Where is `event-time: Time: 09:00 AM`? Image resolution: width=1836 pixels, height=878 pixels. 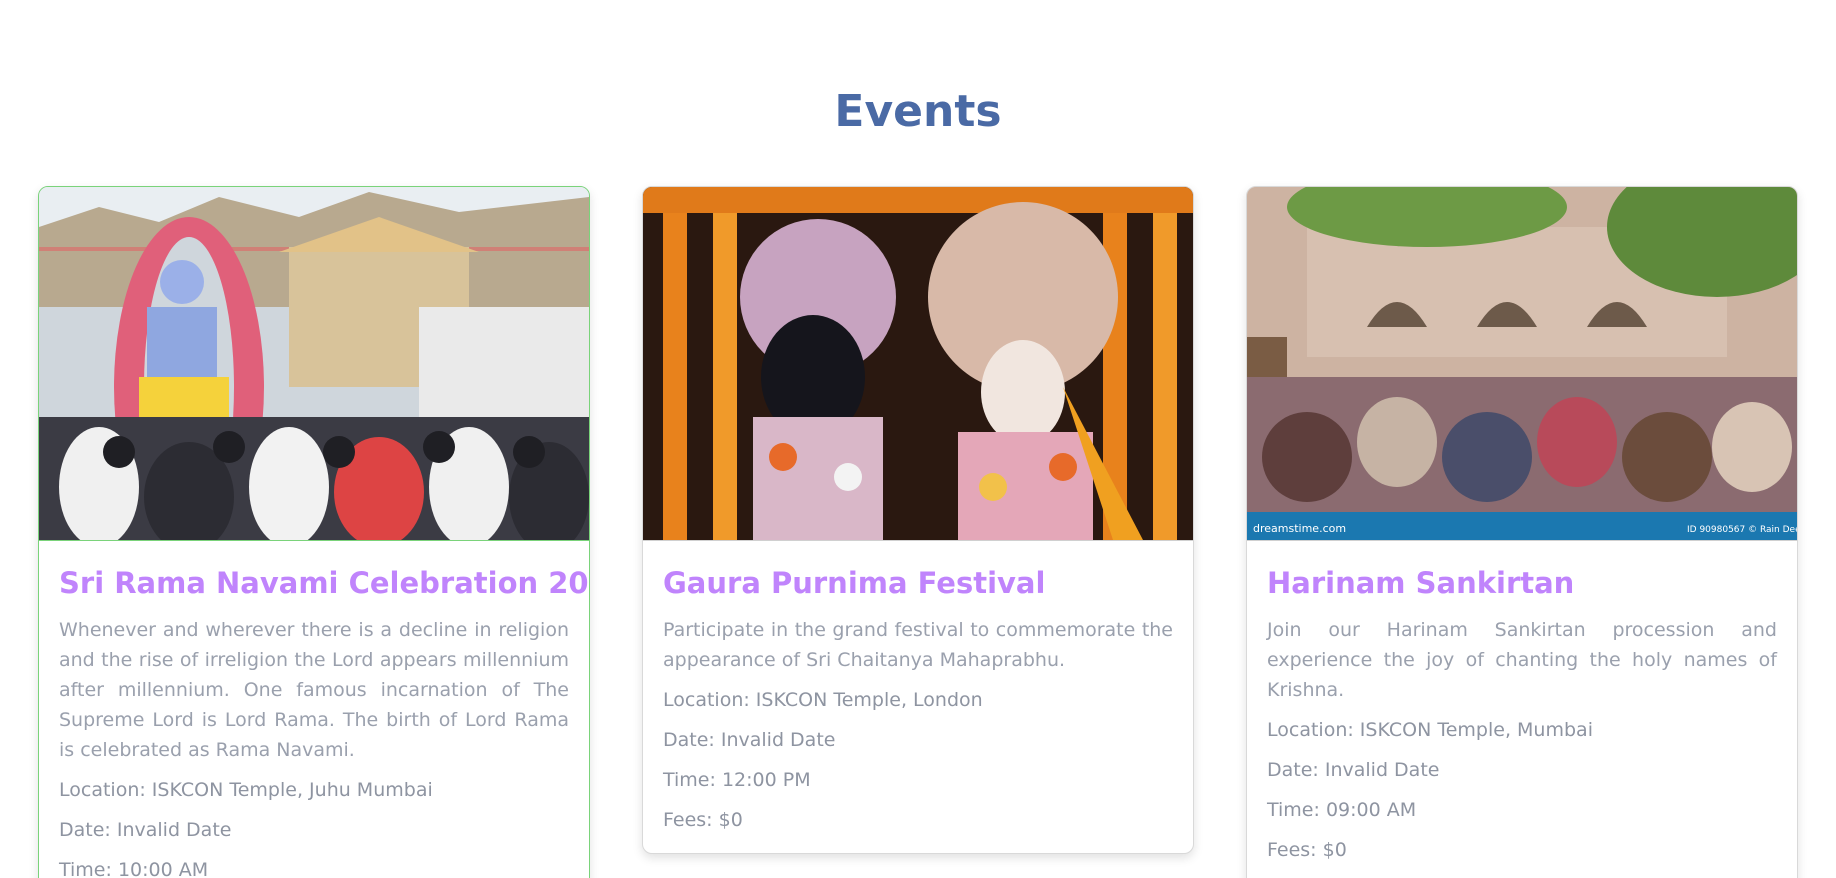 event-time: Time: 09:00 AM is located at coordinates (1342, 810).